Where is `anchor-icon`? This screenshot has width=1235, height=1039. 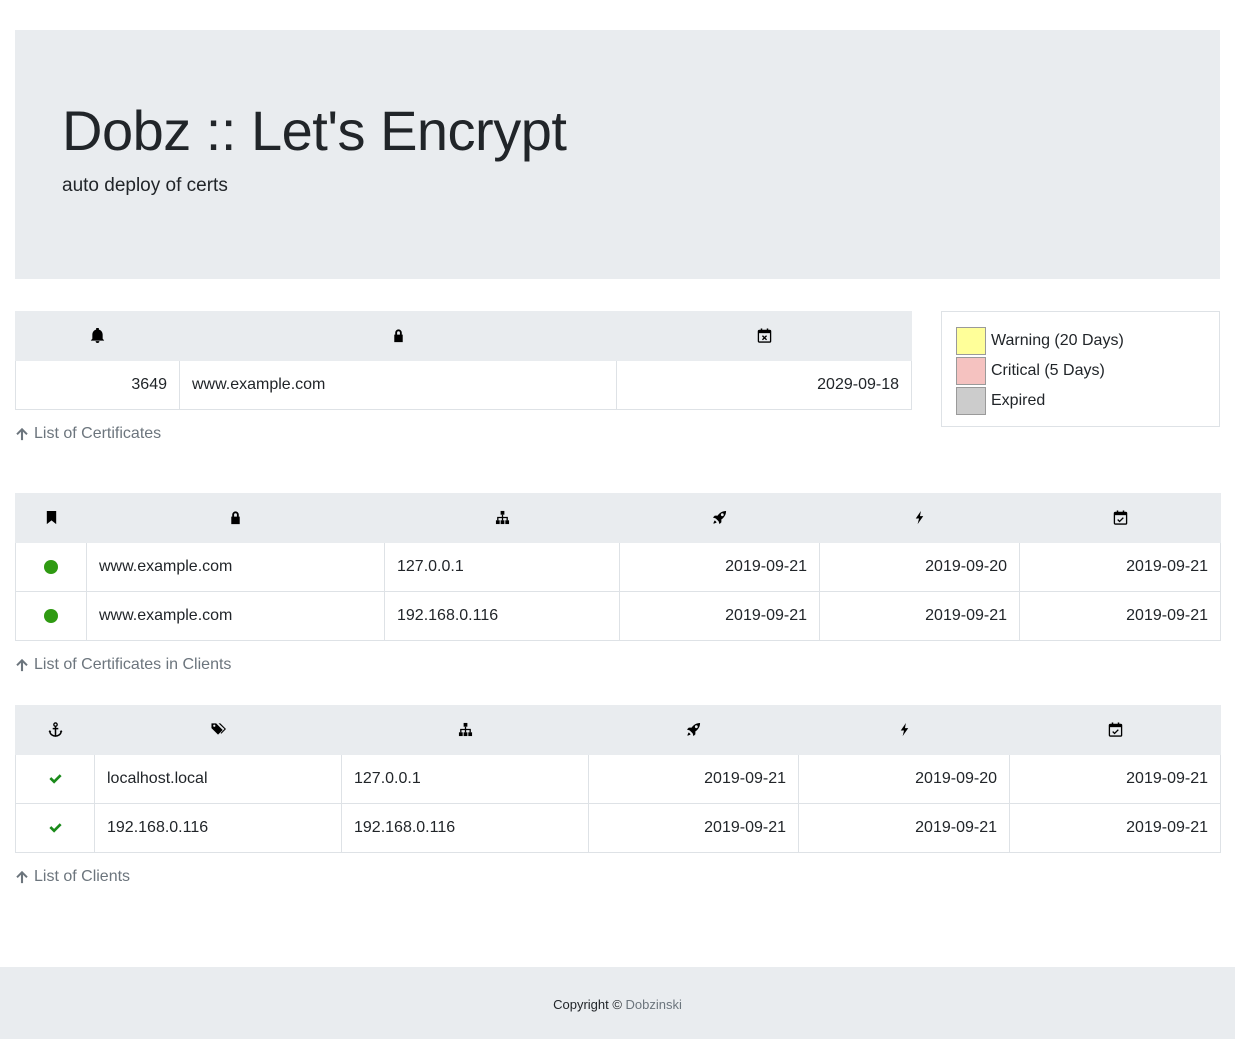
anchor-icon is located at coordinates (55, 730).